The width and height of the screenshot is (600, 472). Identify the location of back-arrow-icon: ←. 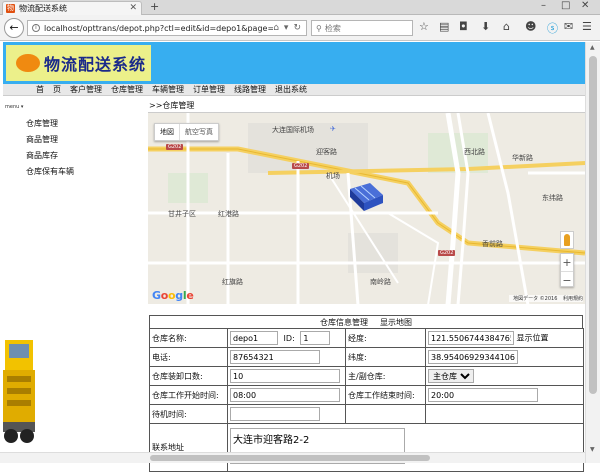
(14, 27).